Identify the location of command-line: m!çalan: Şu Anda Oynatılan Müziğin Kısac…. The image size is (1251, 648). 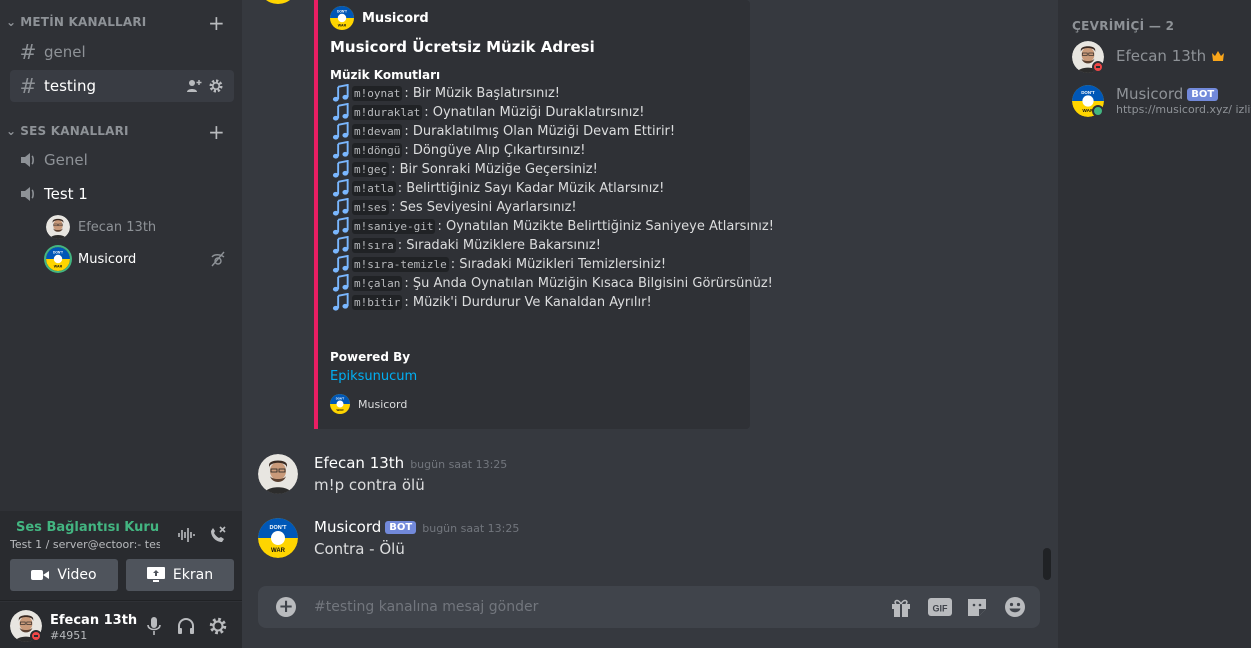
(552, 283).